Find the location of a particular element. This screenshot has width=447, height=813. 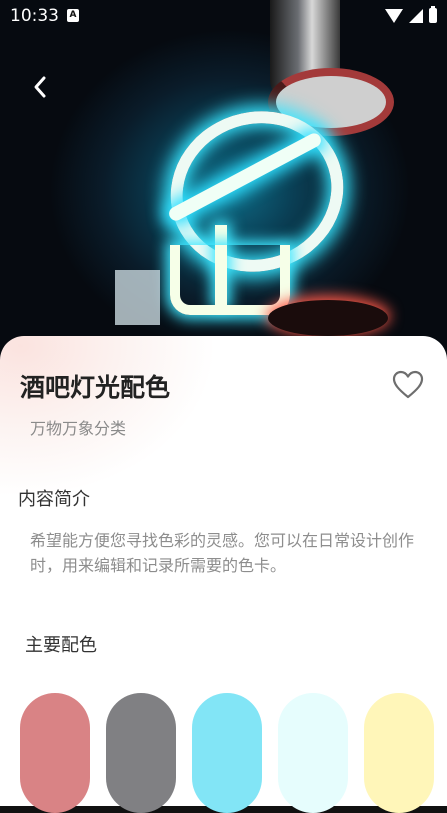

sign-box is located at coordinates (137, 297).